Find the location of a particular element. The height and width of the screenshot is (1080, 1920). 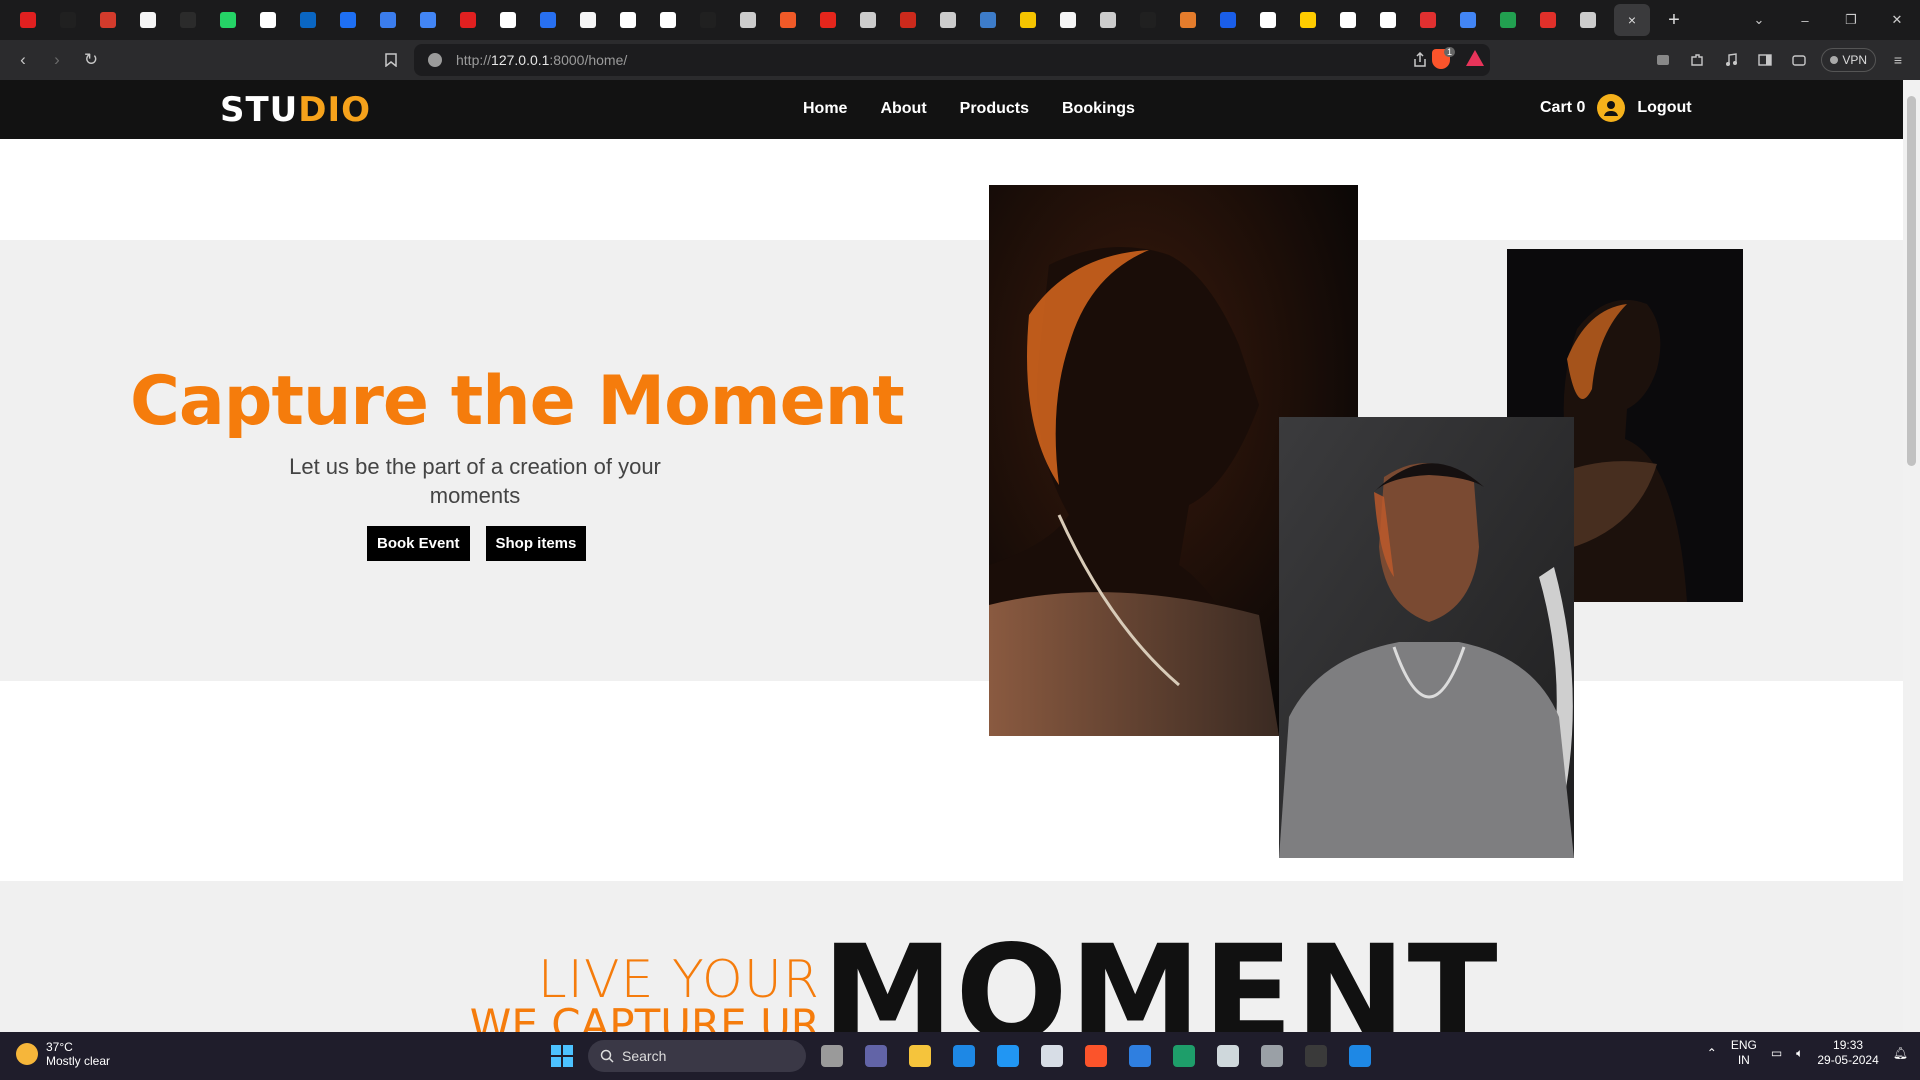

taskbar-app-9-icon is located at coordinates (1184, 1056).